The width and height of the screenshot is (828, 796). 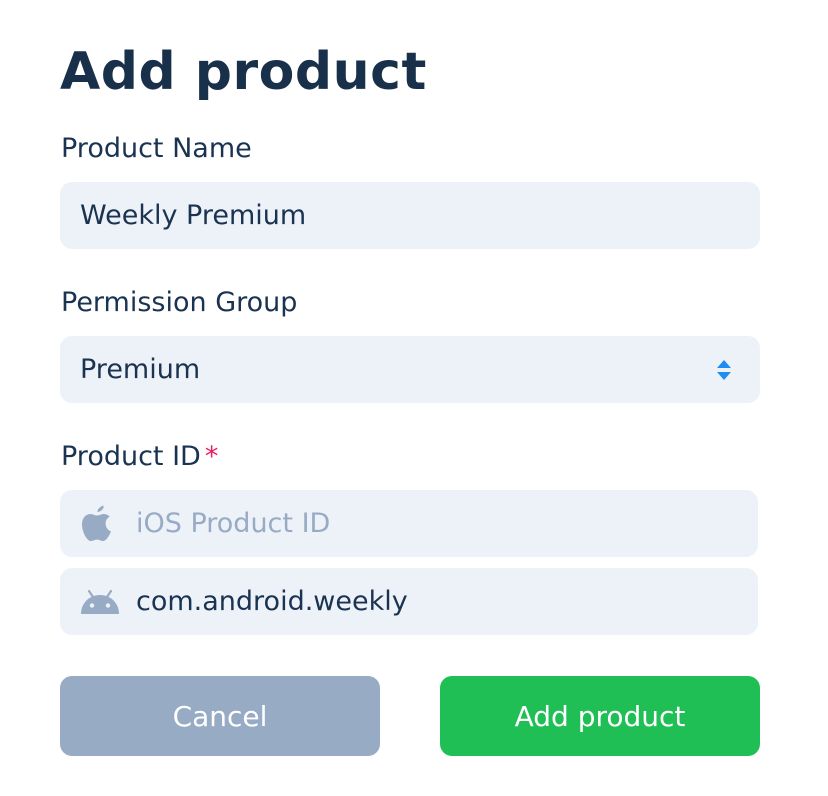 I want to click on permission-group-label: Permission Group, so click(x=179, y=302).